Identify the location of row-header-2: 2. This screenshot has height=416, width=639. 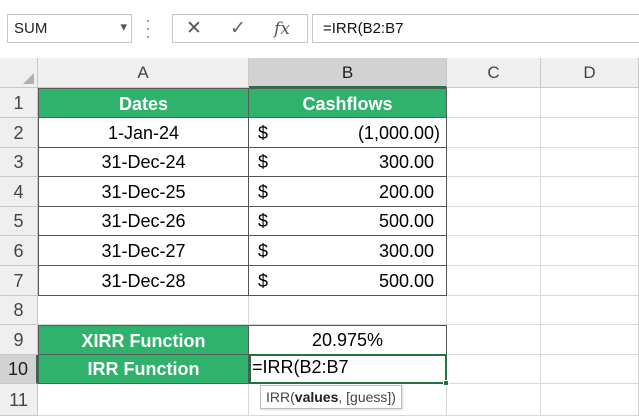
(19, 133).